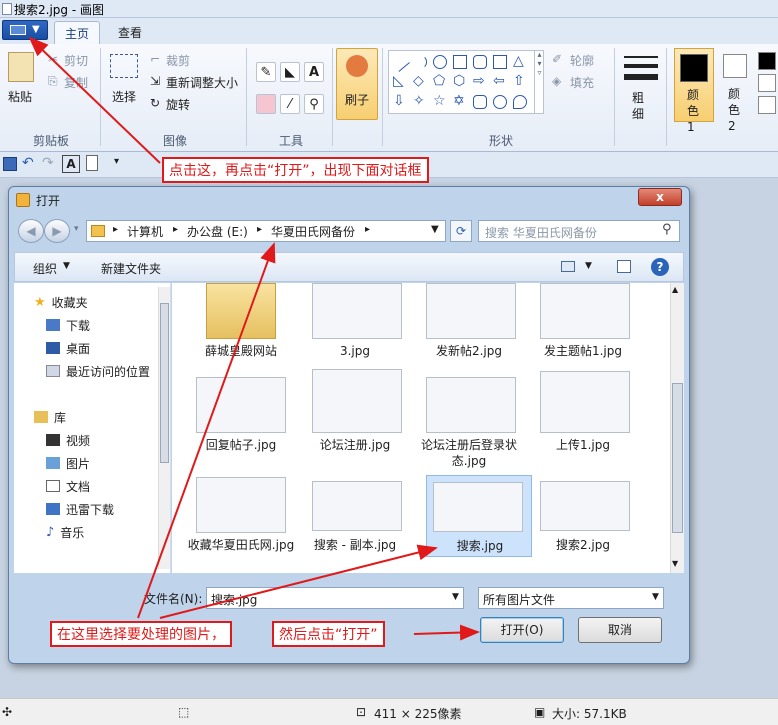 The height and width of the screenshot is (725, 778). Describe the element at coordinates (737, 90) in the screenshot. I see `color2-button: 颜色 2` at that location.